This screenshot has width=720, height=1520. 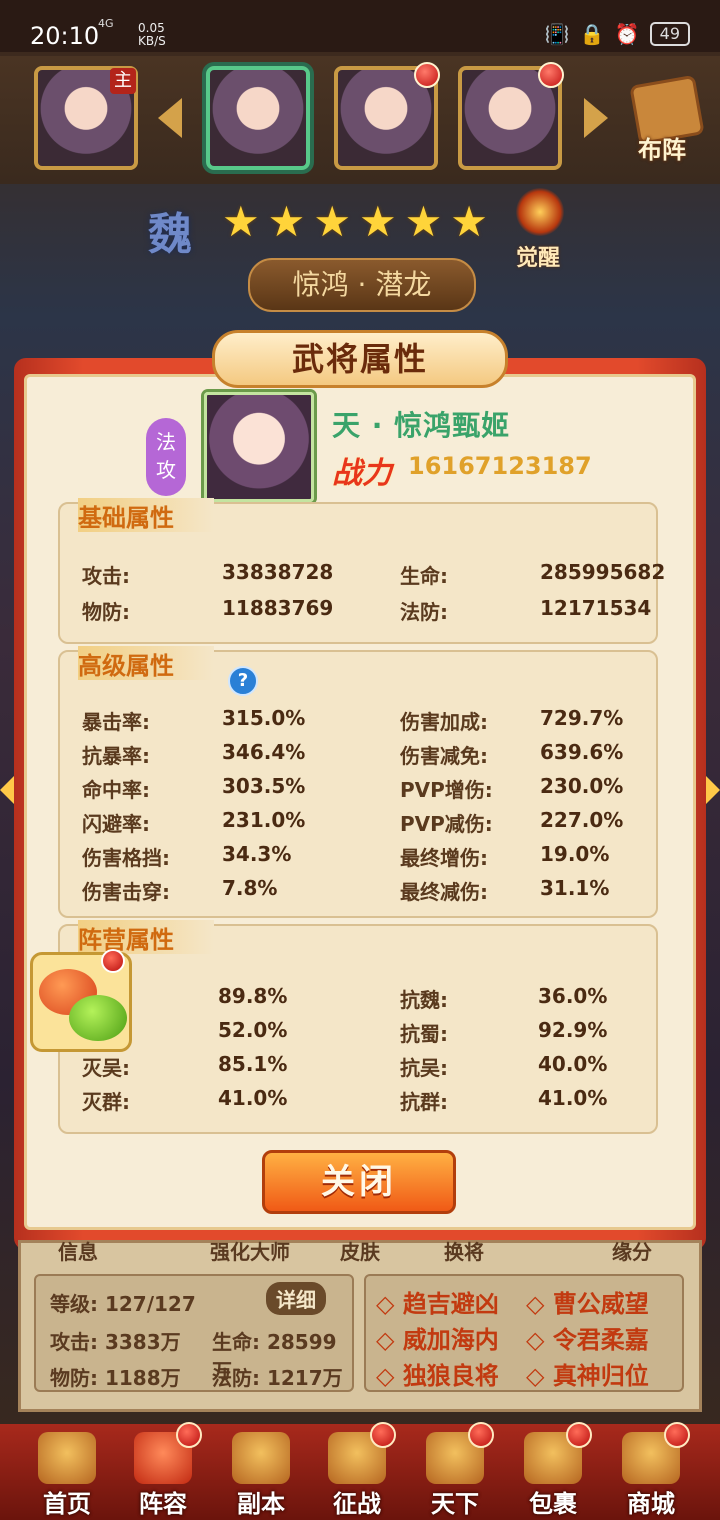 I want to click on info-tabs: 信息 强化大师 皮肤 换将 缘分, so click(x=360, y=1253).